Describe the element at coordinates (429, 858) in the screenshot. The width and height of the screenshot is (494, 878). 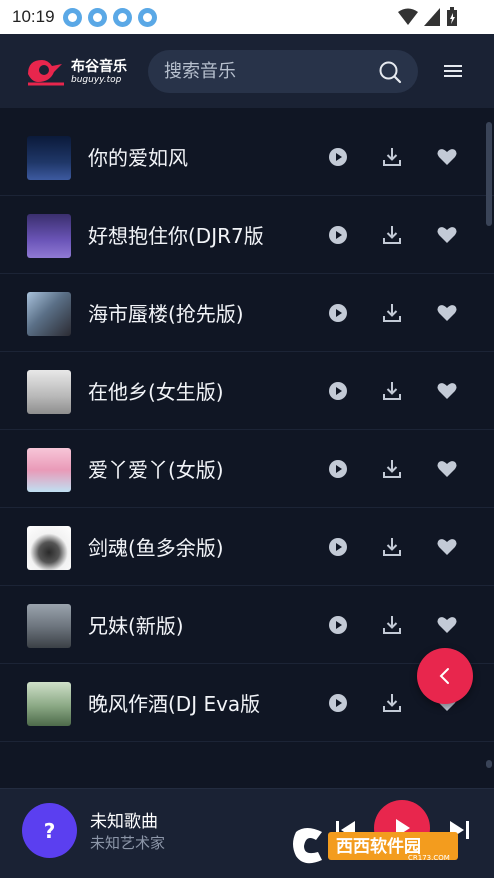
I see `watermark-url: CR173.COM` at that location.